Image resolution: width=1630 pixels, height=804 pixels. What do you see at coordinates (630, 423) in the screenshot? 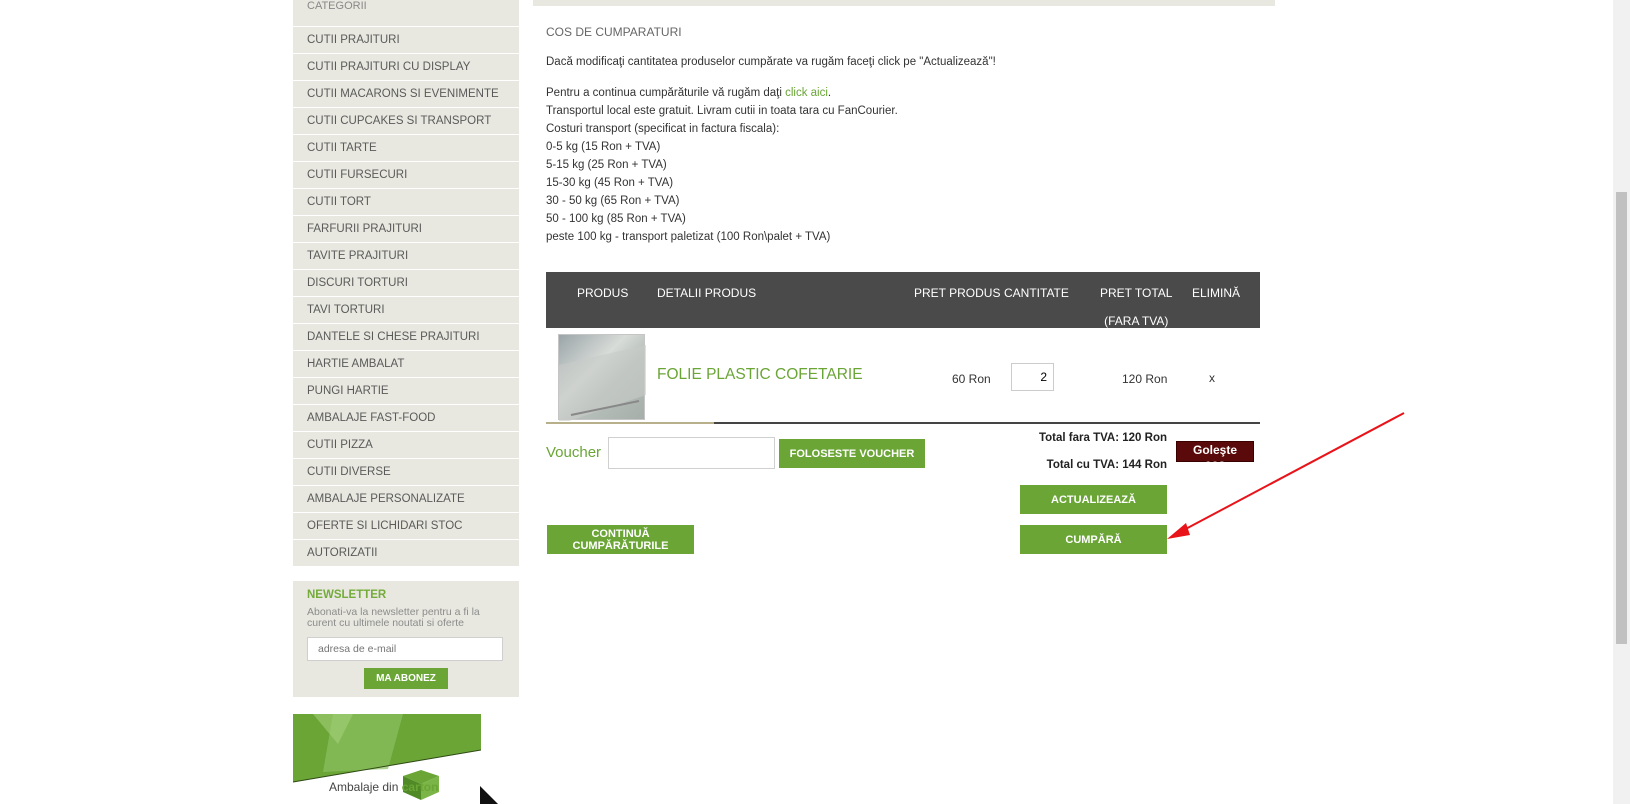
I see `row-accent-line` at bounding box center [630, 423].